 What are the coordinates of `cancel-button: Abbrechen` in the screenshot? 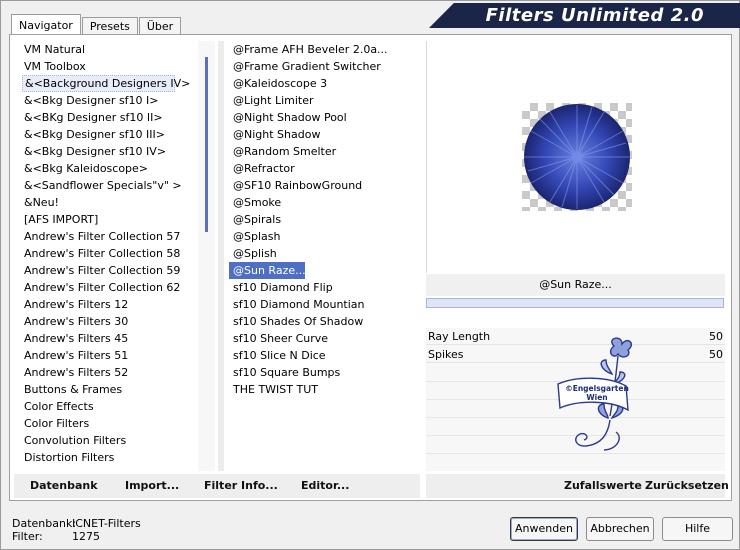 It's located at (620, 529).